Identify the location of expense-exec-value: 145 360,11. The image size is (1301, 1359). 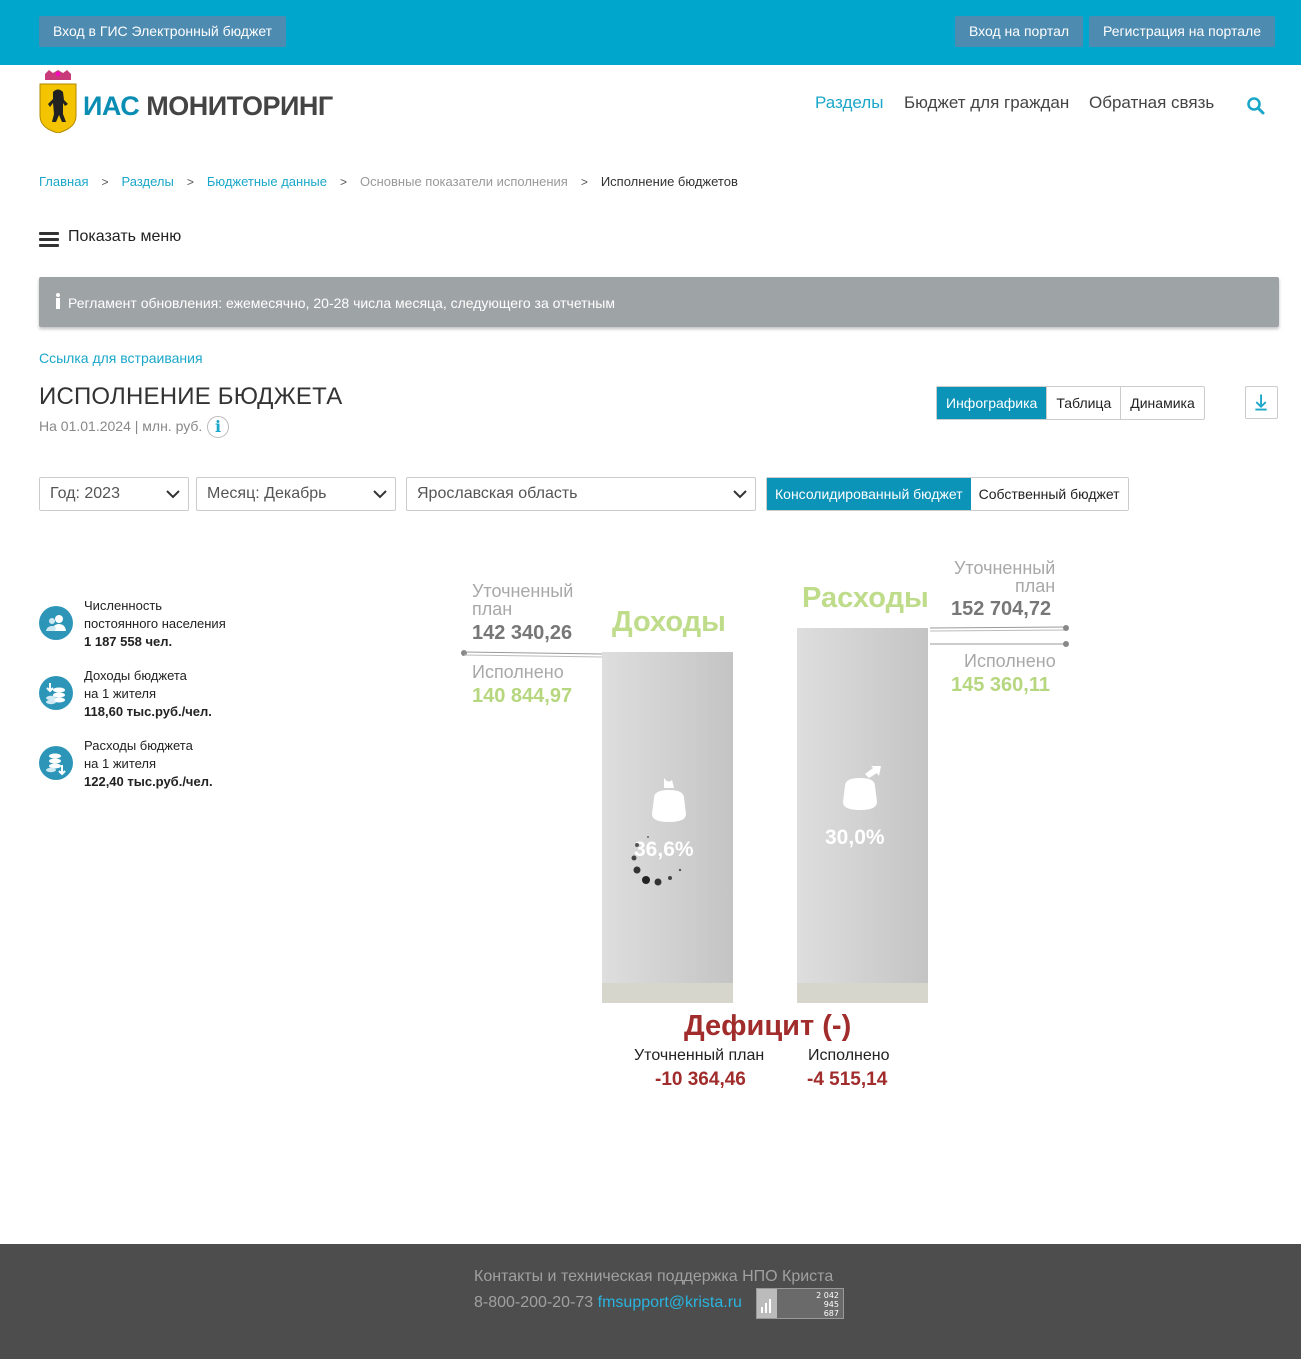
(1000, 685).